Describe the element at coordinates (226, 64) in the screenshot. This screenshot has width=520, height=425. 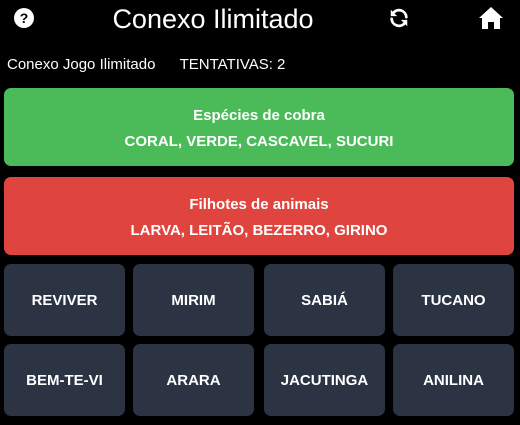
I see `attempts-label: TENTATIVAS:` at that location.